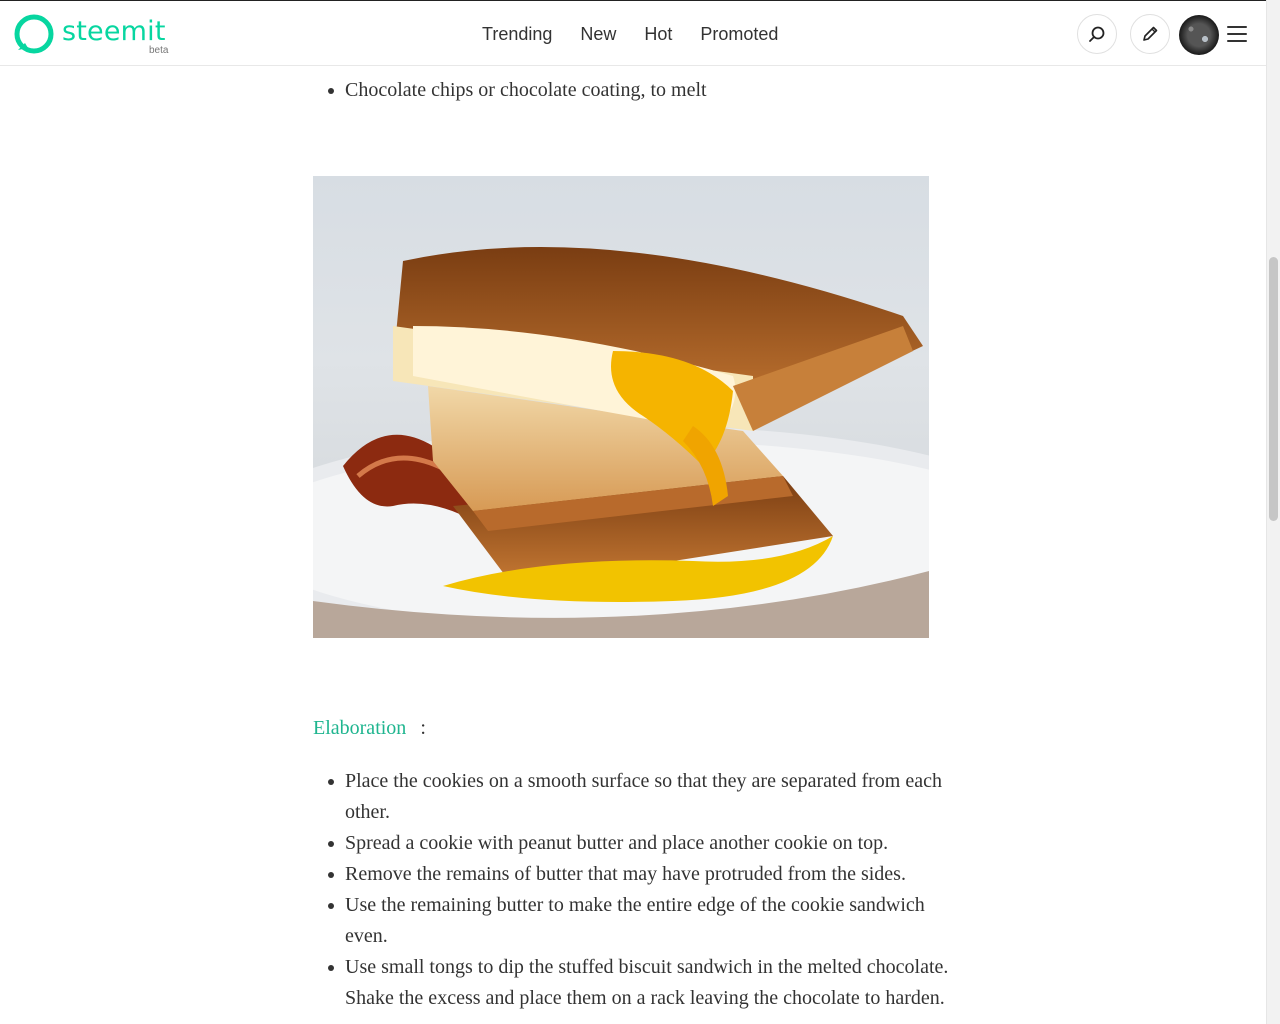 The width and height of the screenshot is (1280, 1024). I want to click on nav-new: New, so click(598, 34).